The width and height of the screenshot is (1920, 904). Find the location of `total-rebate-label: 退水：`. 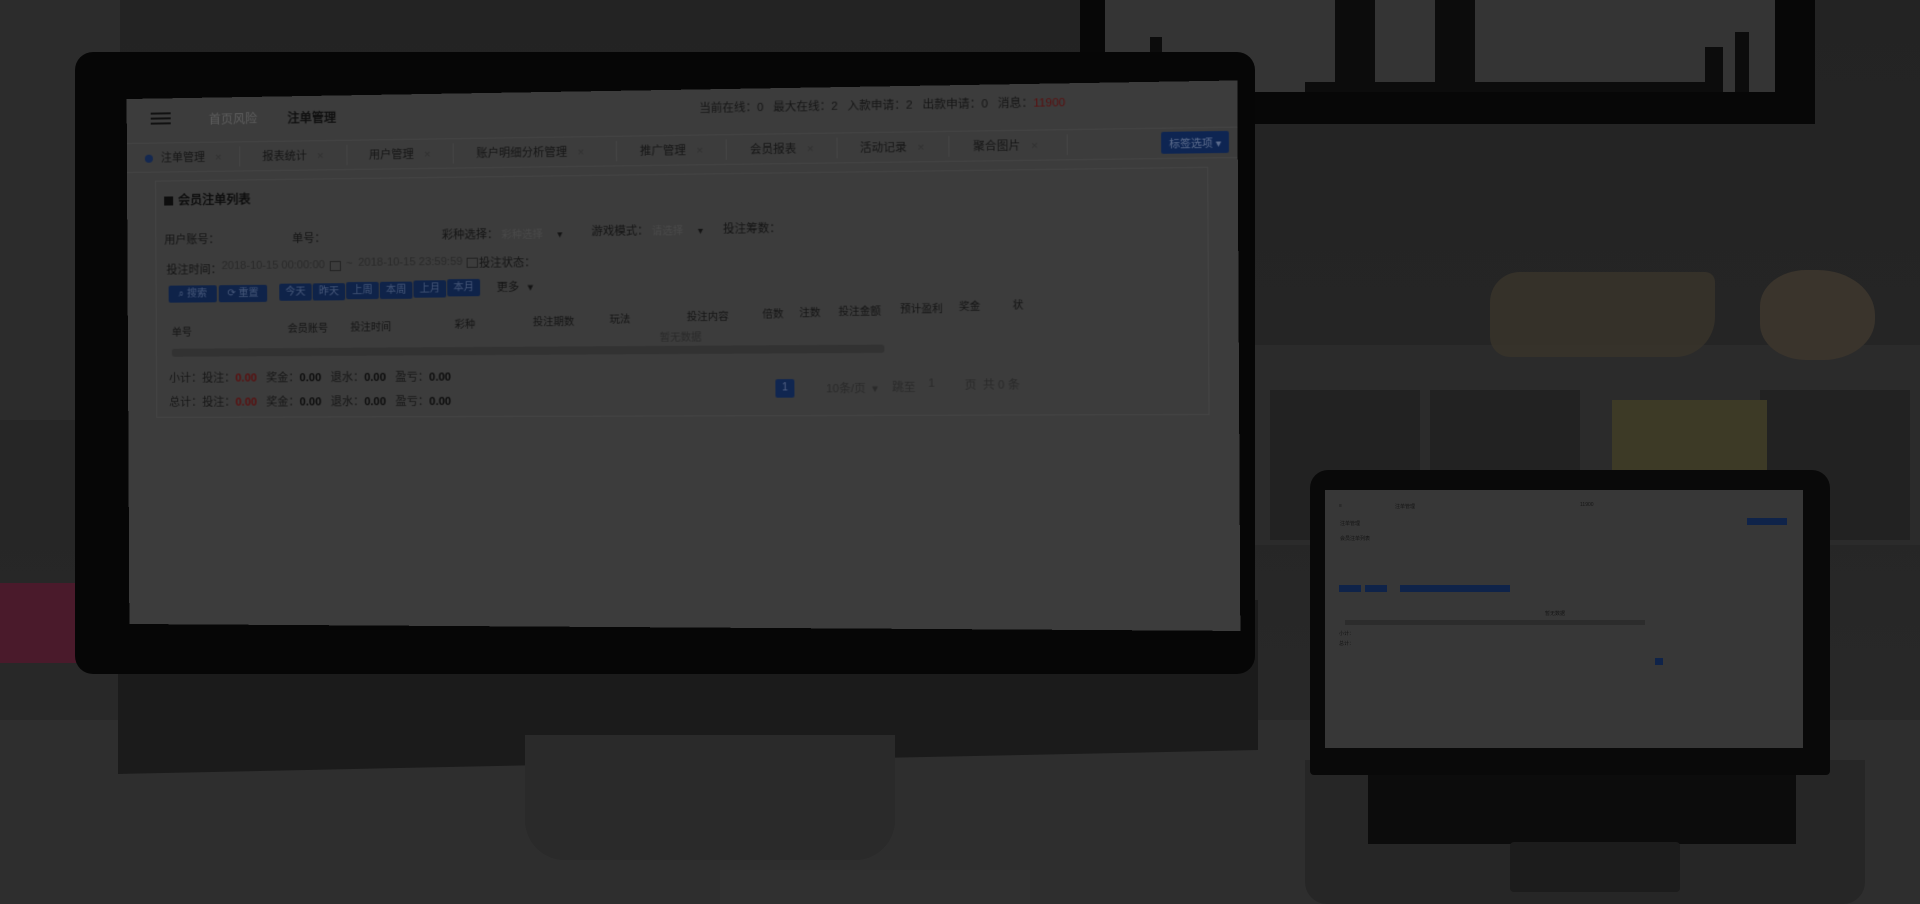

total-rebate-label: 退水： is located at coordinates (348, 402).